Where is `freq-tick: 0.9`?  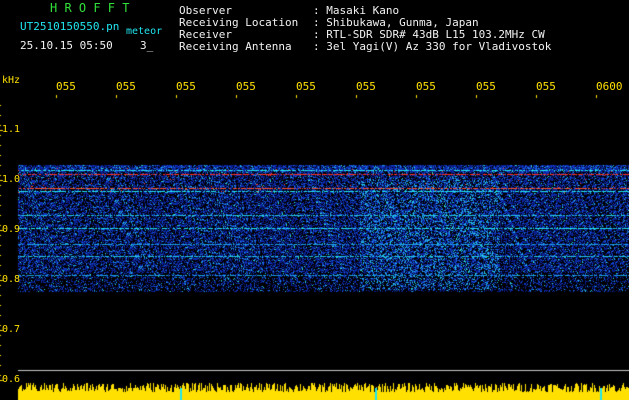 freq-tick: 0.9 is located at coordinates (11, 229).